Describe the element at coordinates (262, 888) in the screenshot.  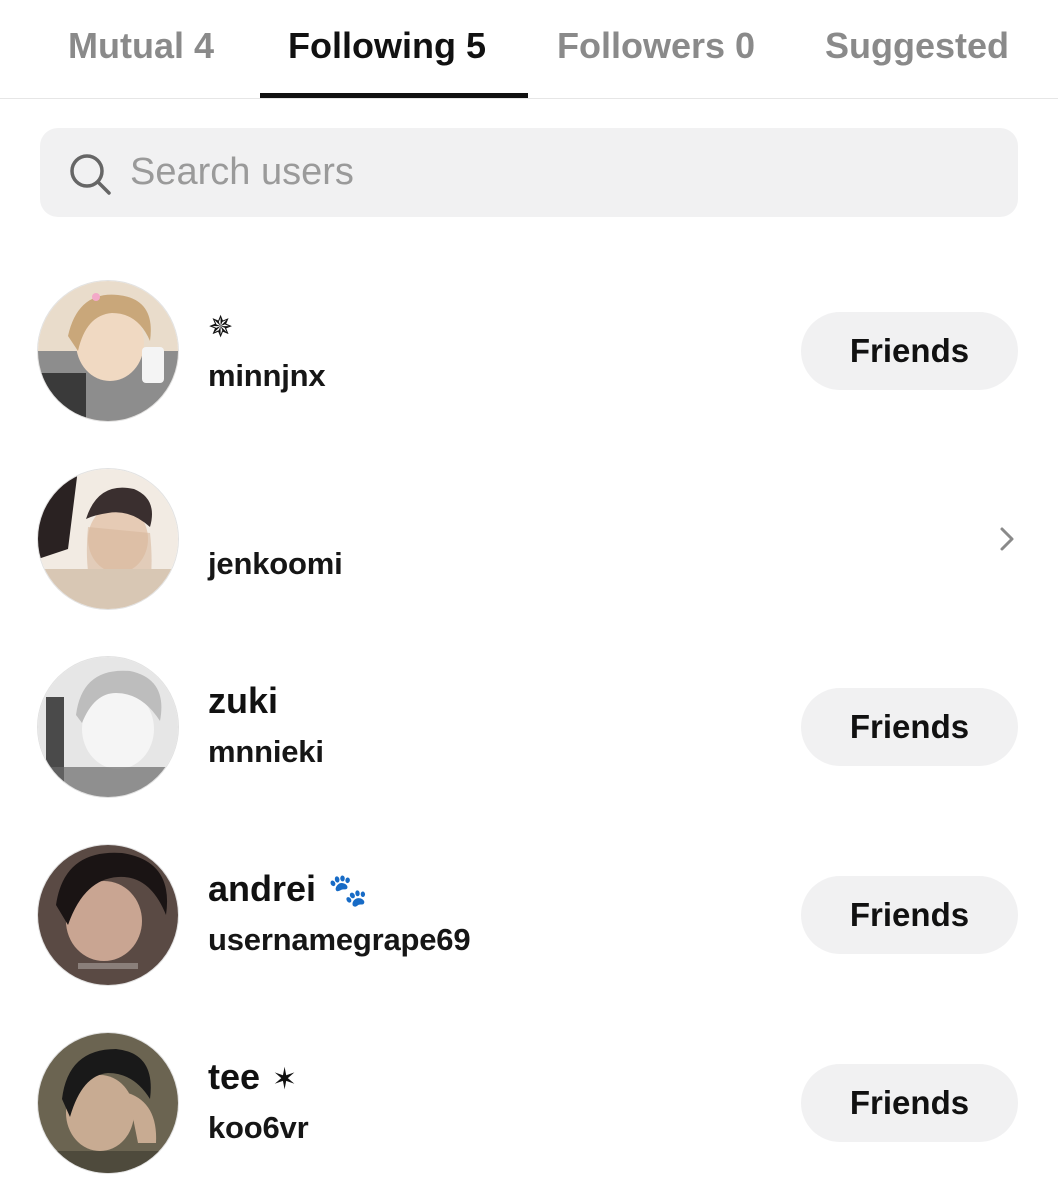
I see `display-name-text: andrei` at that location.